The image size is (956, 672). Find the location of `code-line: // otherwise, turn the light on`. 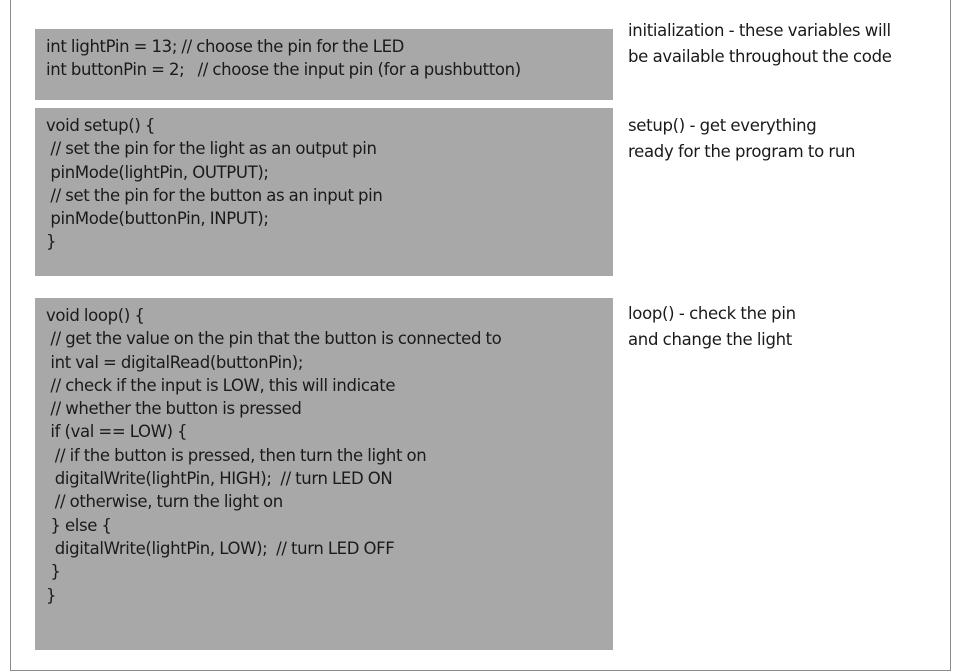

code-line: // otherwise, turn the light on is located at coordinates (164, 502).